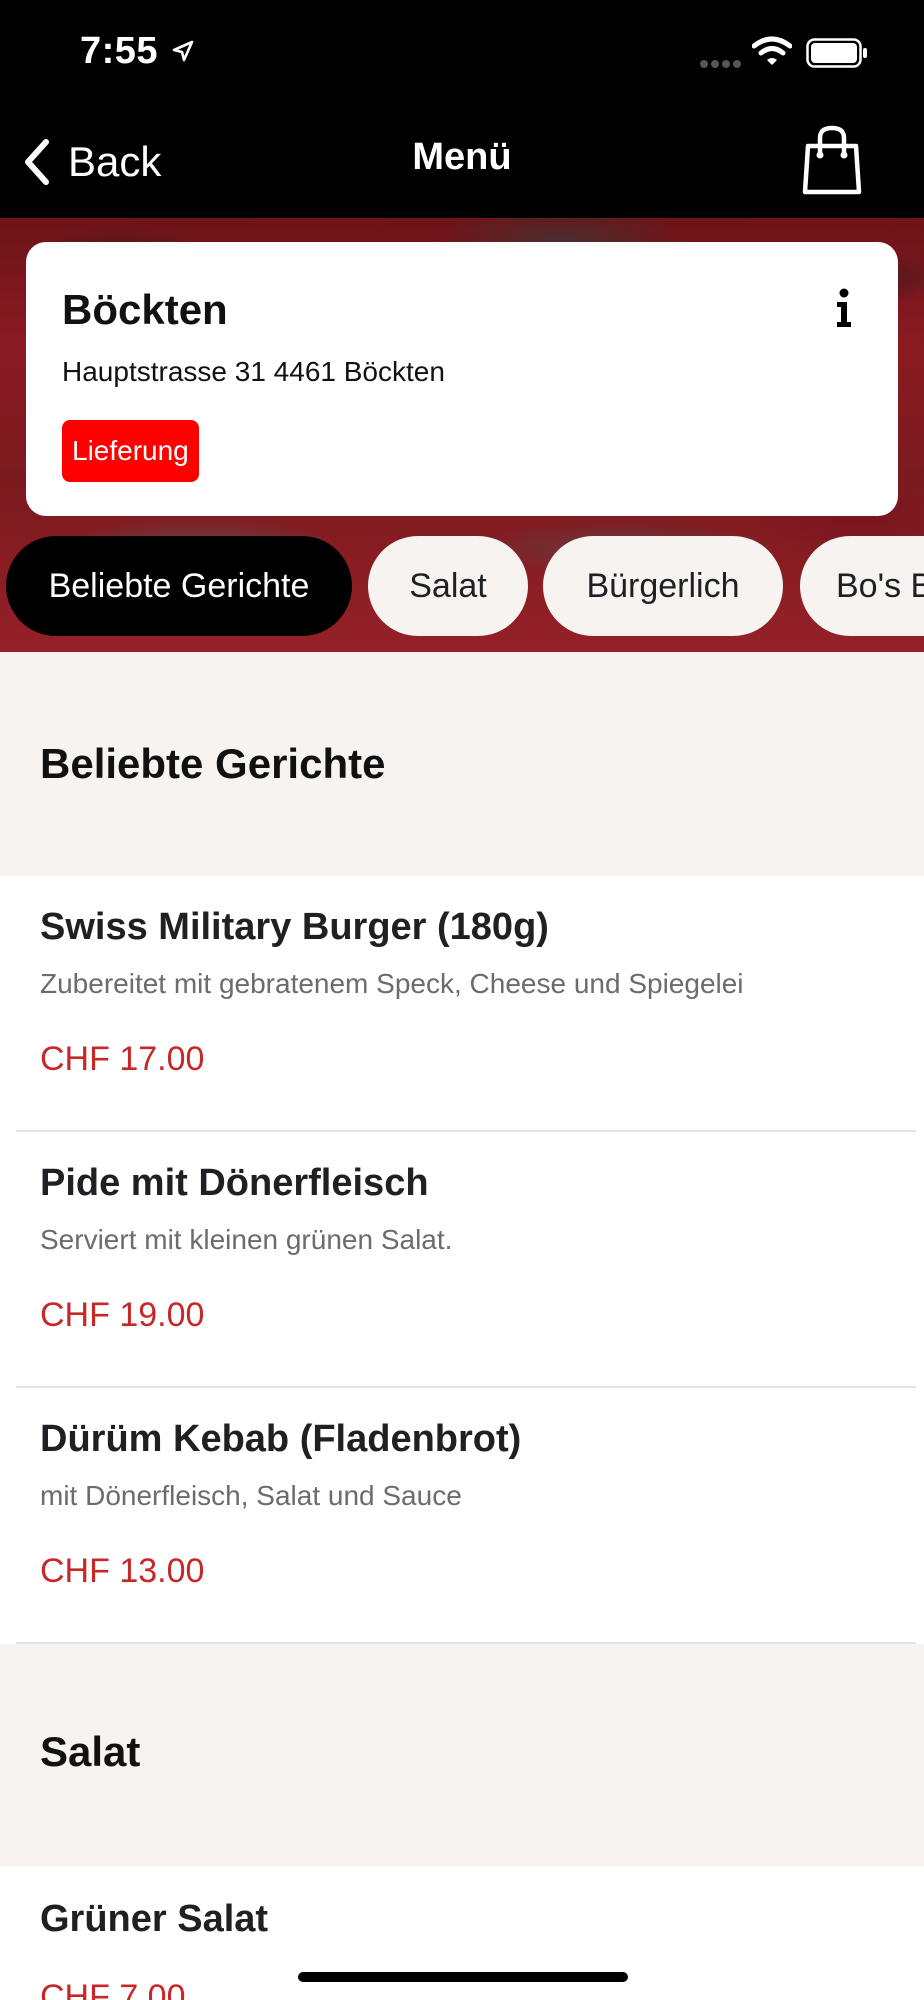  I want to click on item-name: Dürüm Kebab (Fladenbrot), so click(281, 1439).